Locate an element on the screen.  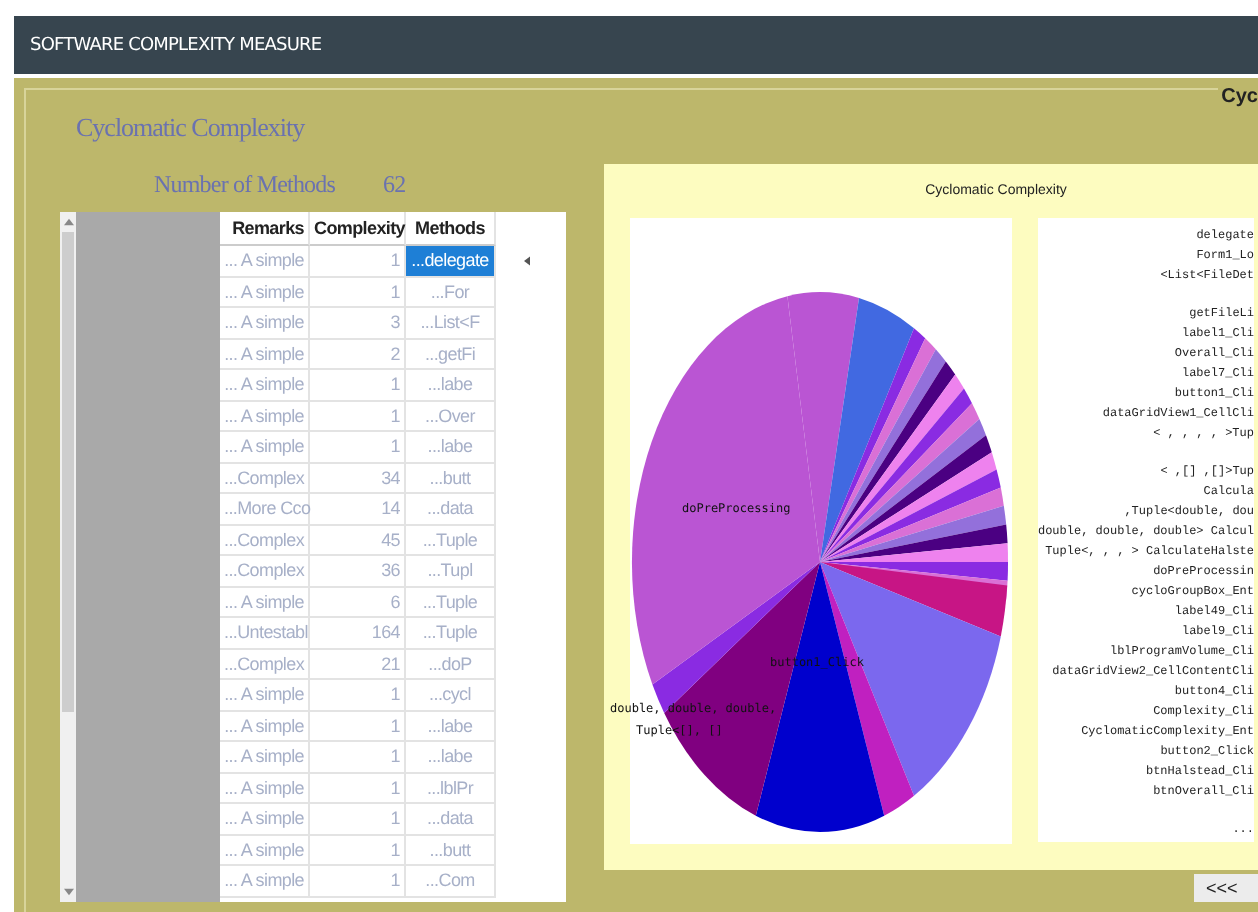
table-cell: ...List<F is located at coordinates (451, 323).